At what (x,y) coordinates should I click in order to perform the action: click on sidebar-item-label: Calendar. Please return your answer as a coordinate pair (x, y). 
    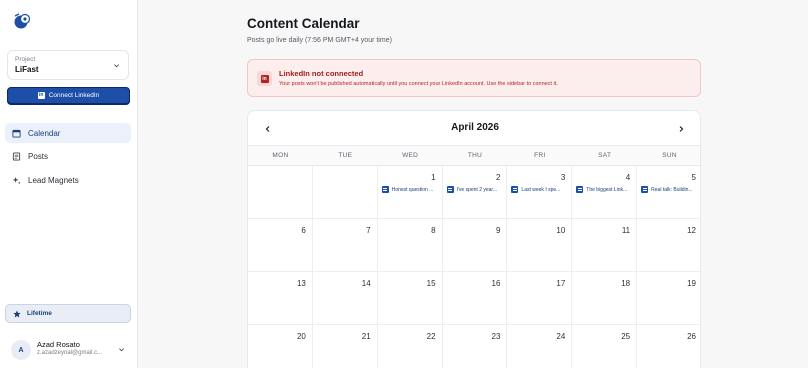
    Looking at the image, I should click on (44, 133).